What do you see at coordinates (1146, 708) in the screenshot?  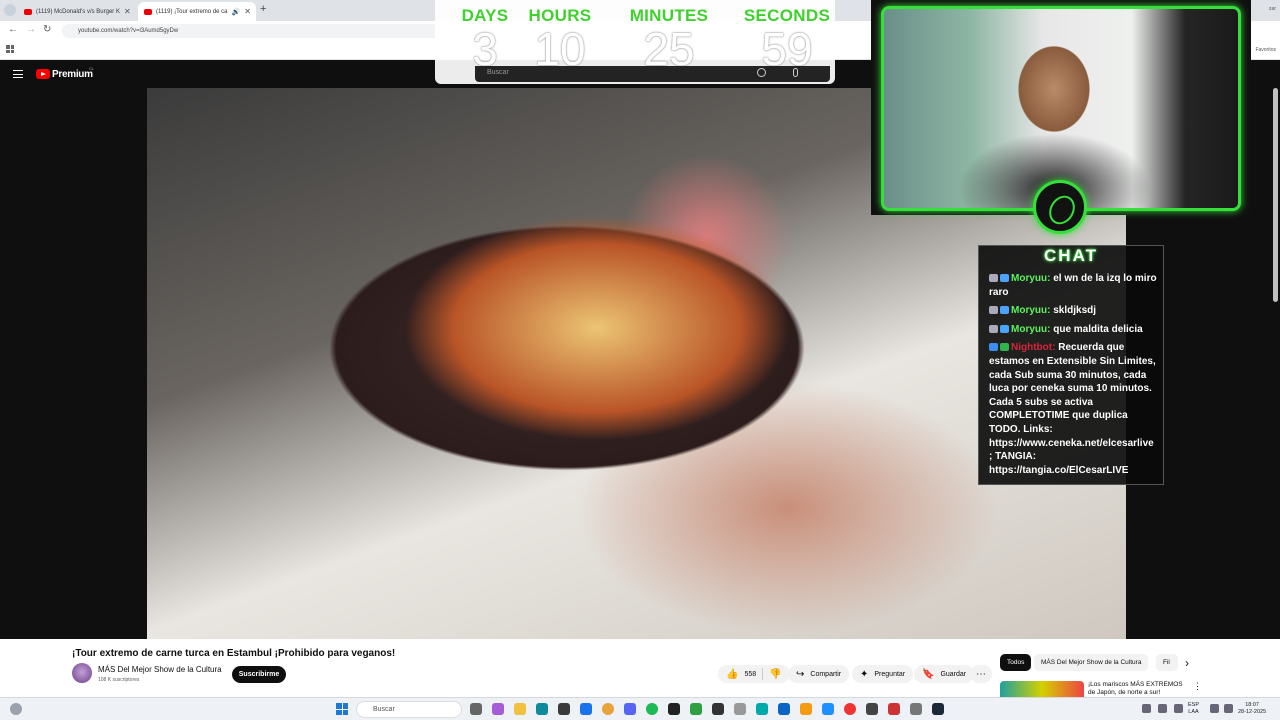 I see `tray-chevron-icon` at bounding box center [1146, 708].